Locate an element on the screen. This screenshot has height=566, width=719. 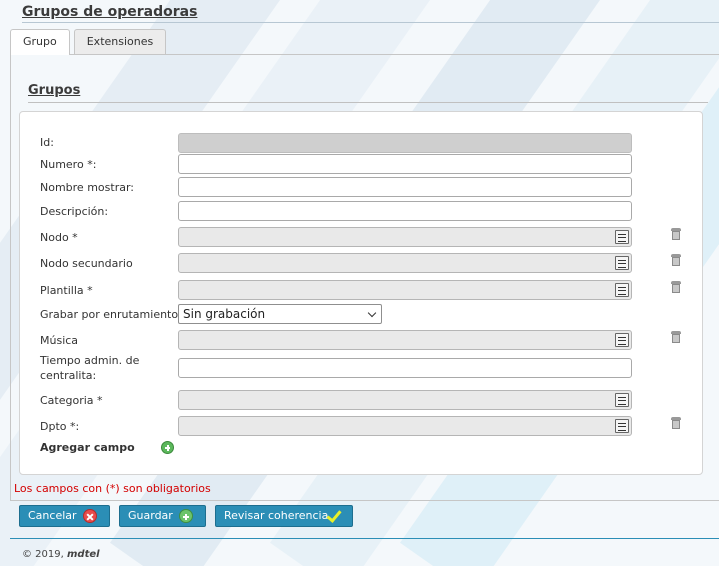
copyright-text: © 2019, is located at coordinates (43, 554).